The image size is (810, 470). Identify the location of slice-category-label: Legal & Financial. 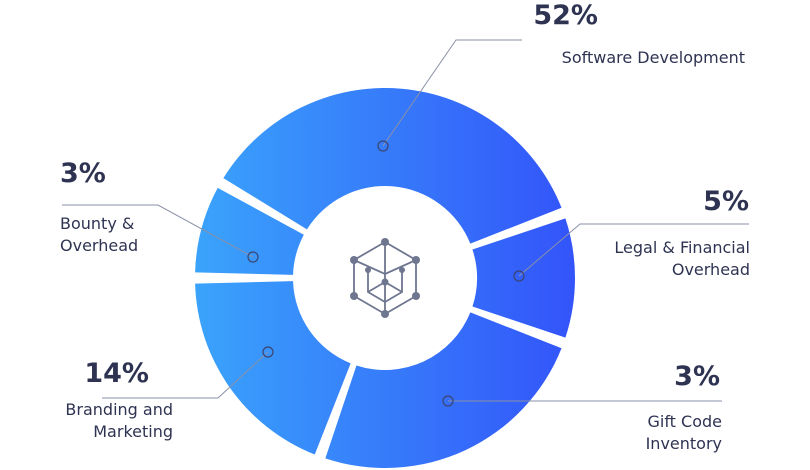
(682, 247).